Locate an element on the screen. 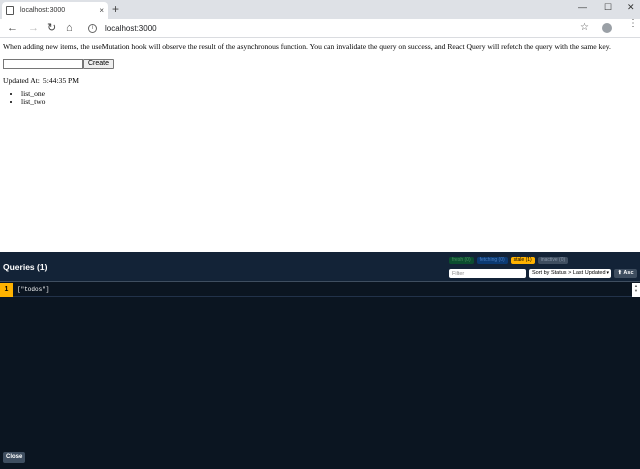  close-devtools-button: Close is located at coordinates (14, 457).